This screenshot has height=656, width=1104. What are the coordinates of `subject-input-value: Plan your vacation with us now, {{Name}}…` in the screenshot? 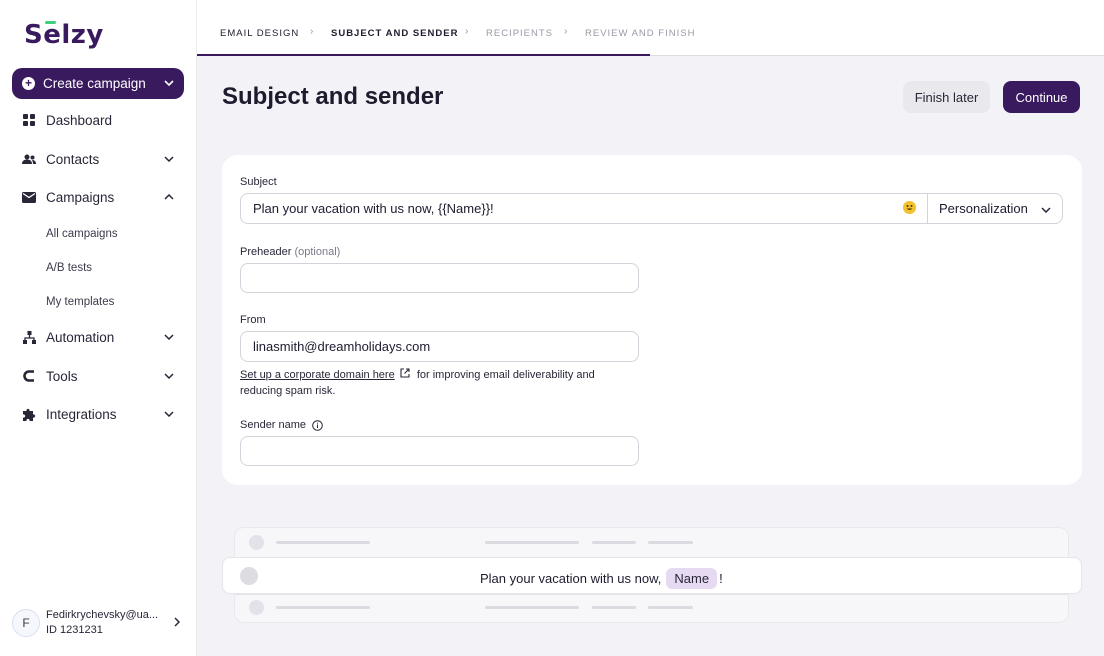 It's located at (373, 208).